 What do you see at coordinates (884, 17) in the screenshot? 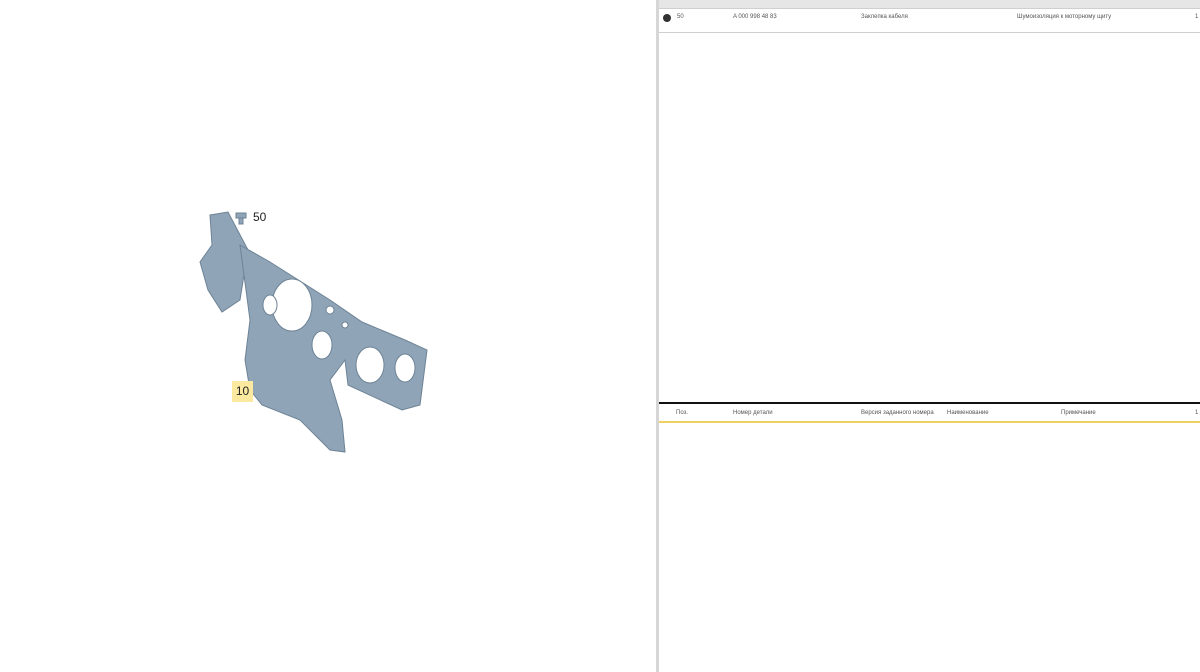
I see `cell-name: Заклепка кабеля` at bounding box center [884, 17].